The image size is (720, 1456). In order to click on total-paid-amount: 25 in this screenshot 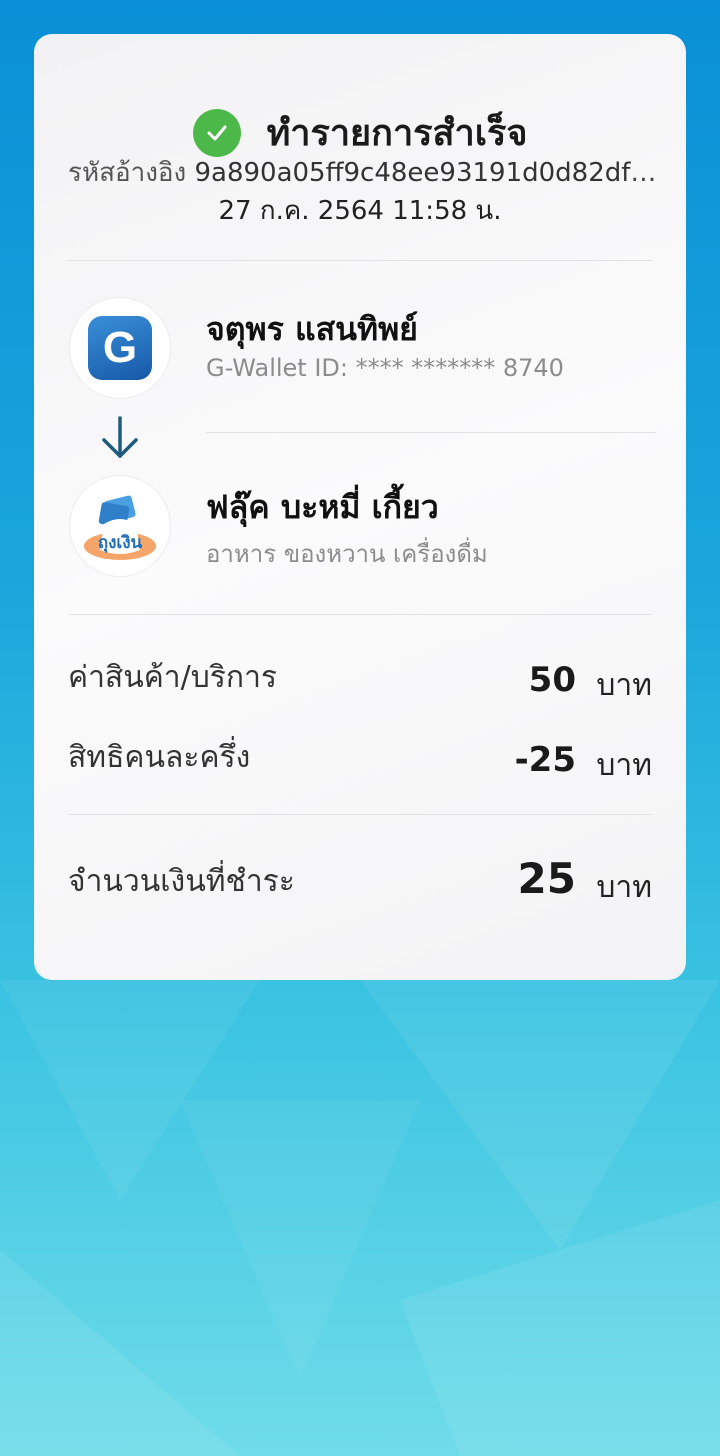, I will do `click(546, 878)`.